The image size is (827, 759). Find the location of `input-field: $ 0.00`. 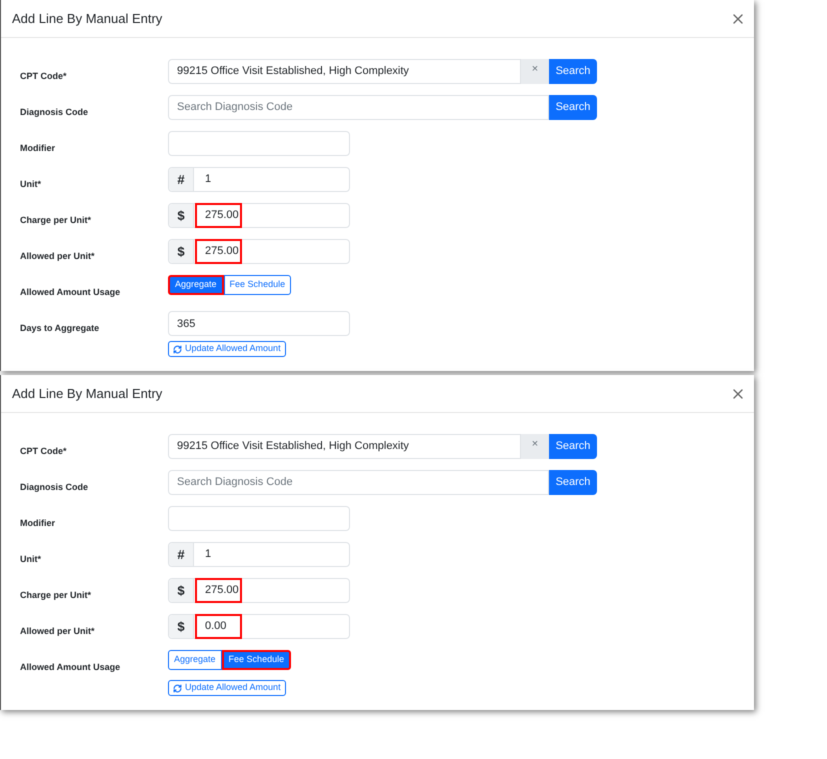

input-field: $ 0.00 is located at coordinates (259, 626).